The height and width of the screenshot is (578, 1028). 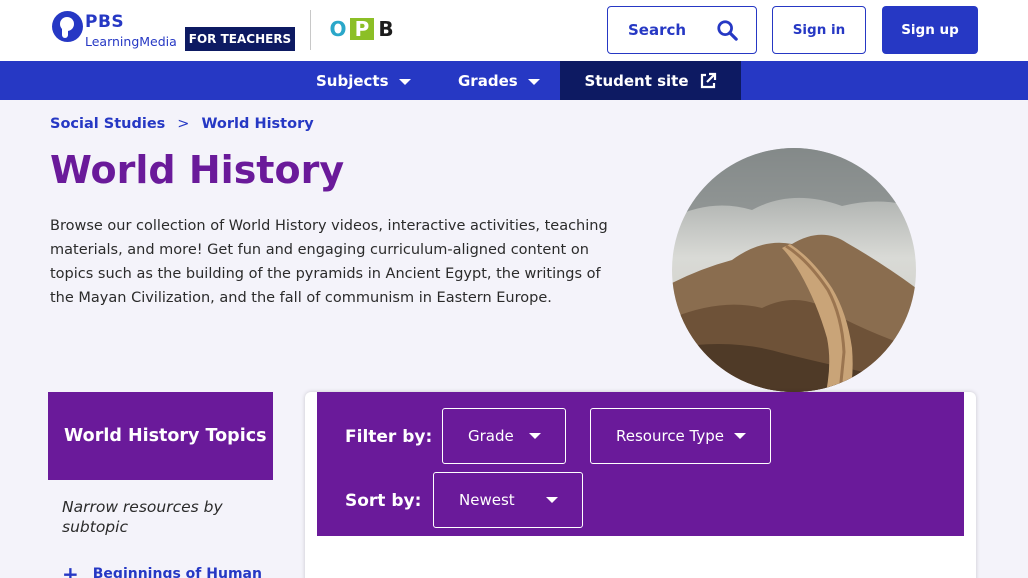 What do you see at coordinates (708, 80) in the screenshot?
I see `external-link-icon` at bounding box center [708, 80].